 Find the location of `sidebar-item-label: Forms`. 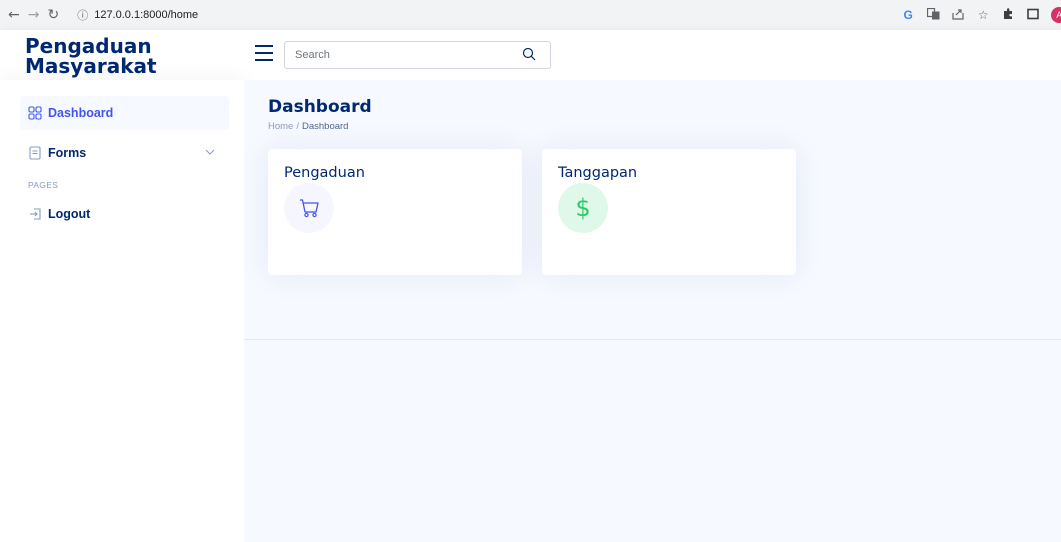

sidebar-item-label: Forms is located at coordinates (67, 153).